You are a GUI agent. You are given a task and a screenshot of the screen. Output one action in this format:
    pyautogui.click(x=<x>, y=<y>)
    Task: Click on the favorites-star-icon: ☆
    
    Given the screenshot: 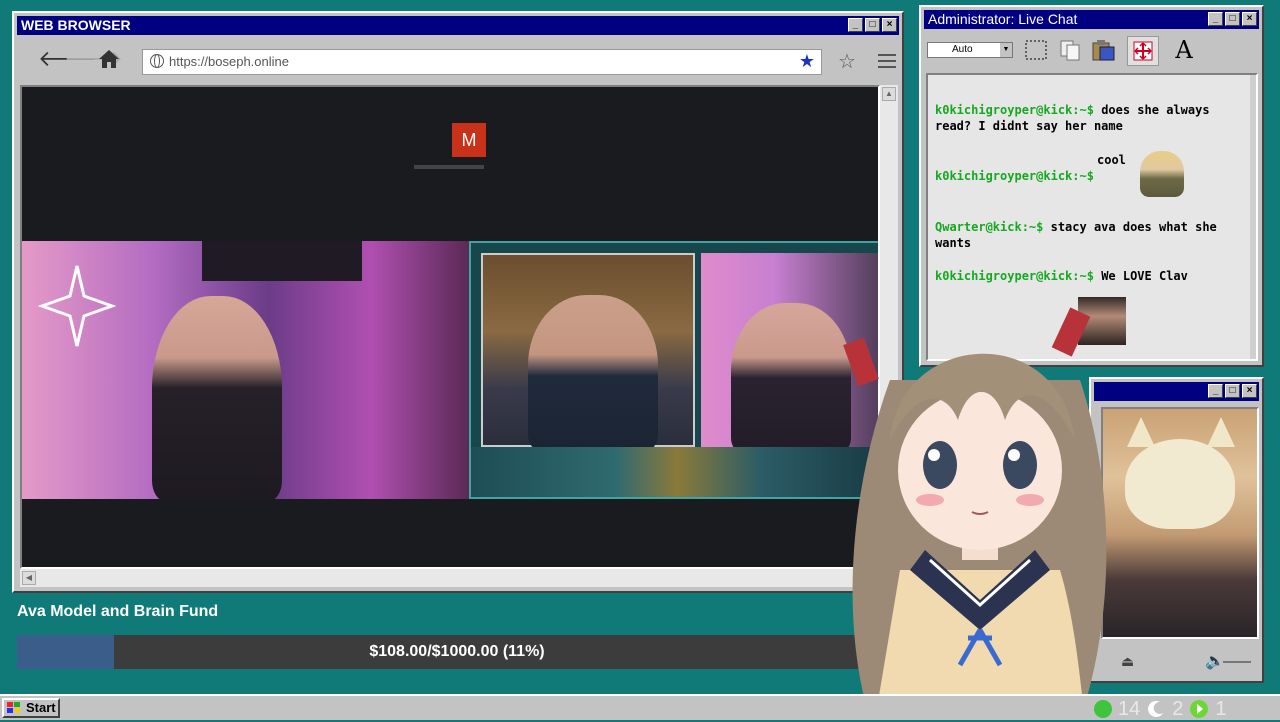 What is the action you would take?
    pyautogui.click(x=847, y=61)
    